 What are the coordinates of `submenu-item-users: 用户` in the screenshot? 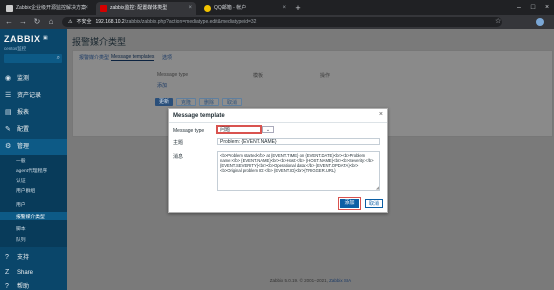 It's located at (21, 204).